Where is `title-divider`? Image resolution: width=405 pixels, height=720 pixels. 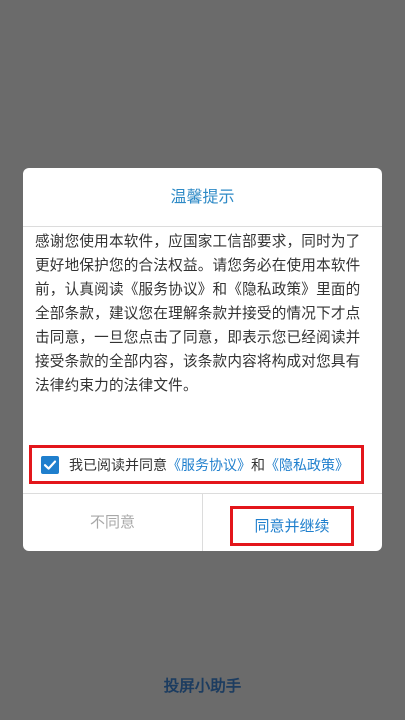
title-divider is located at coordinates (202, 226).